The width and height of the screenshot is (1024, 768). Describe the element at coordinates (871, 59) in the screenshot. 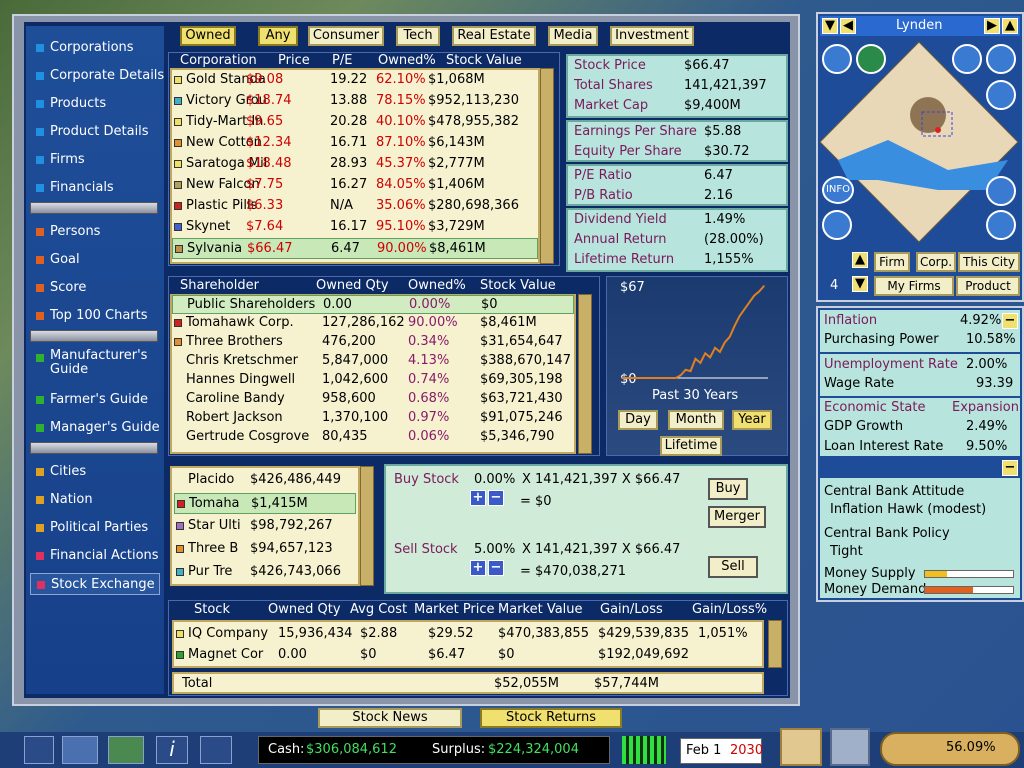

I see `dollar-icon` at that location.